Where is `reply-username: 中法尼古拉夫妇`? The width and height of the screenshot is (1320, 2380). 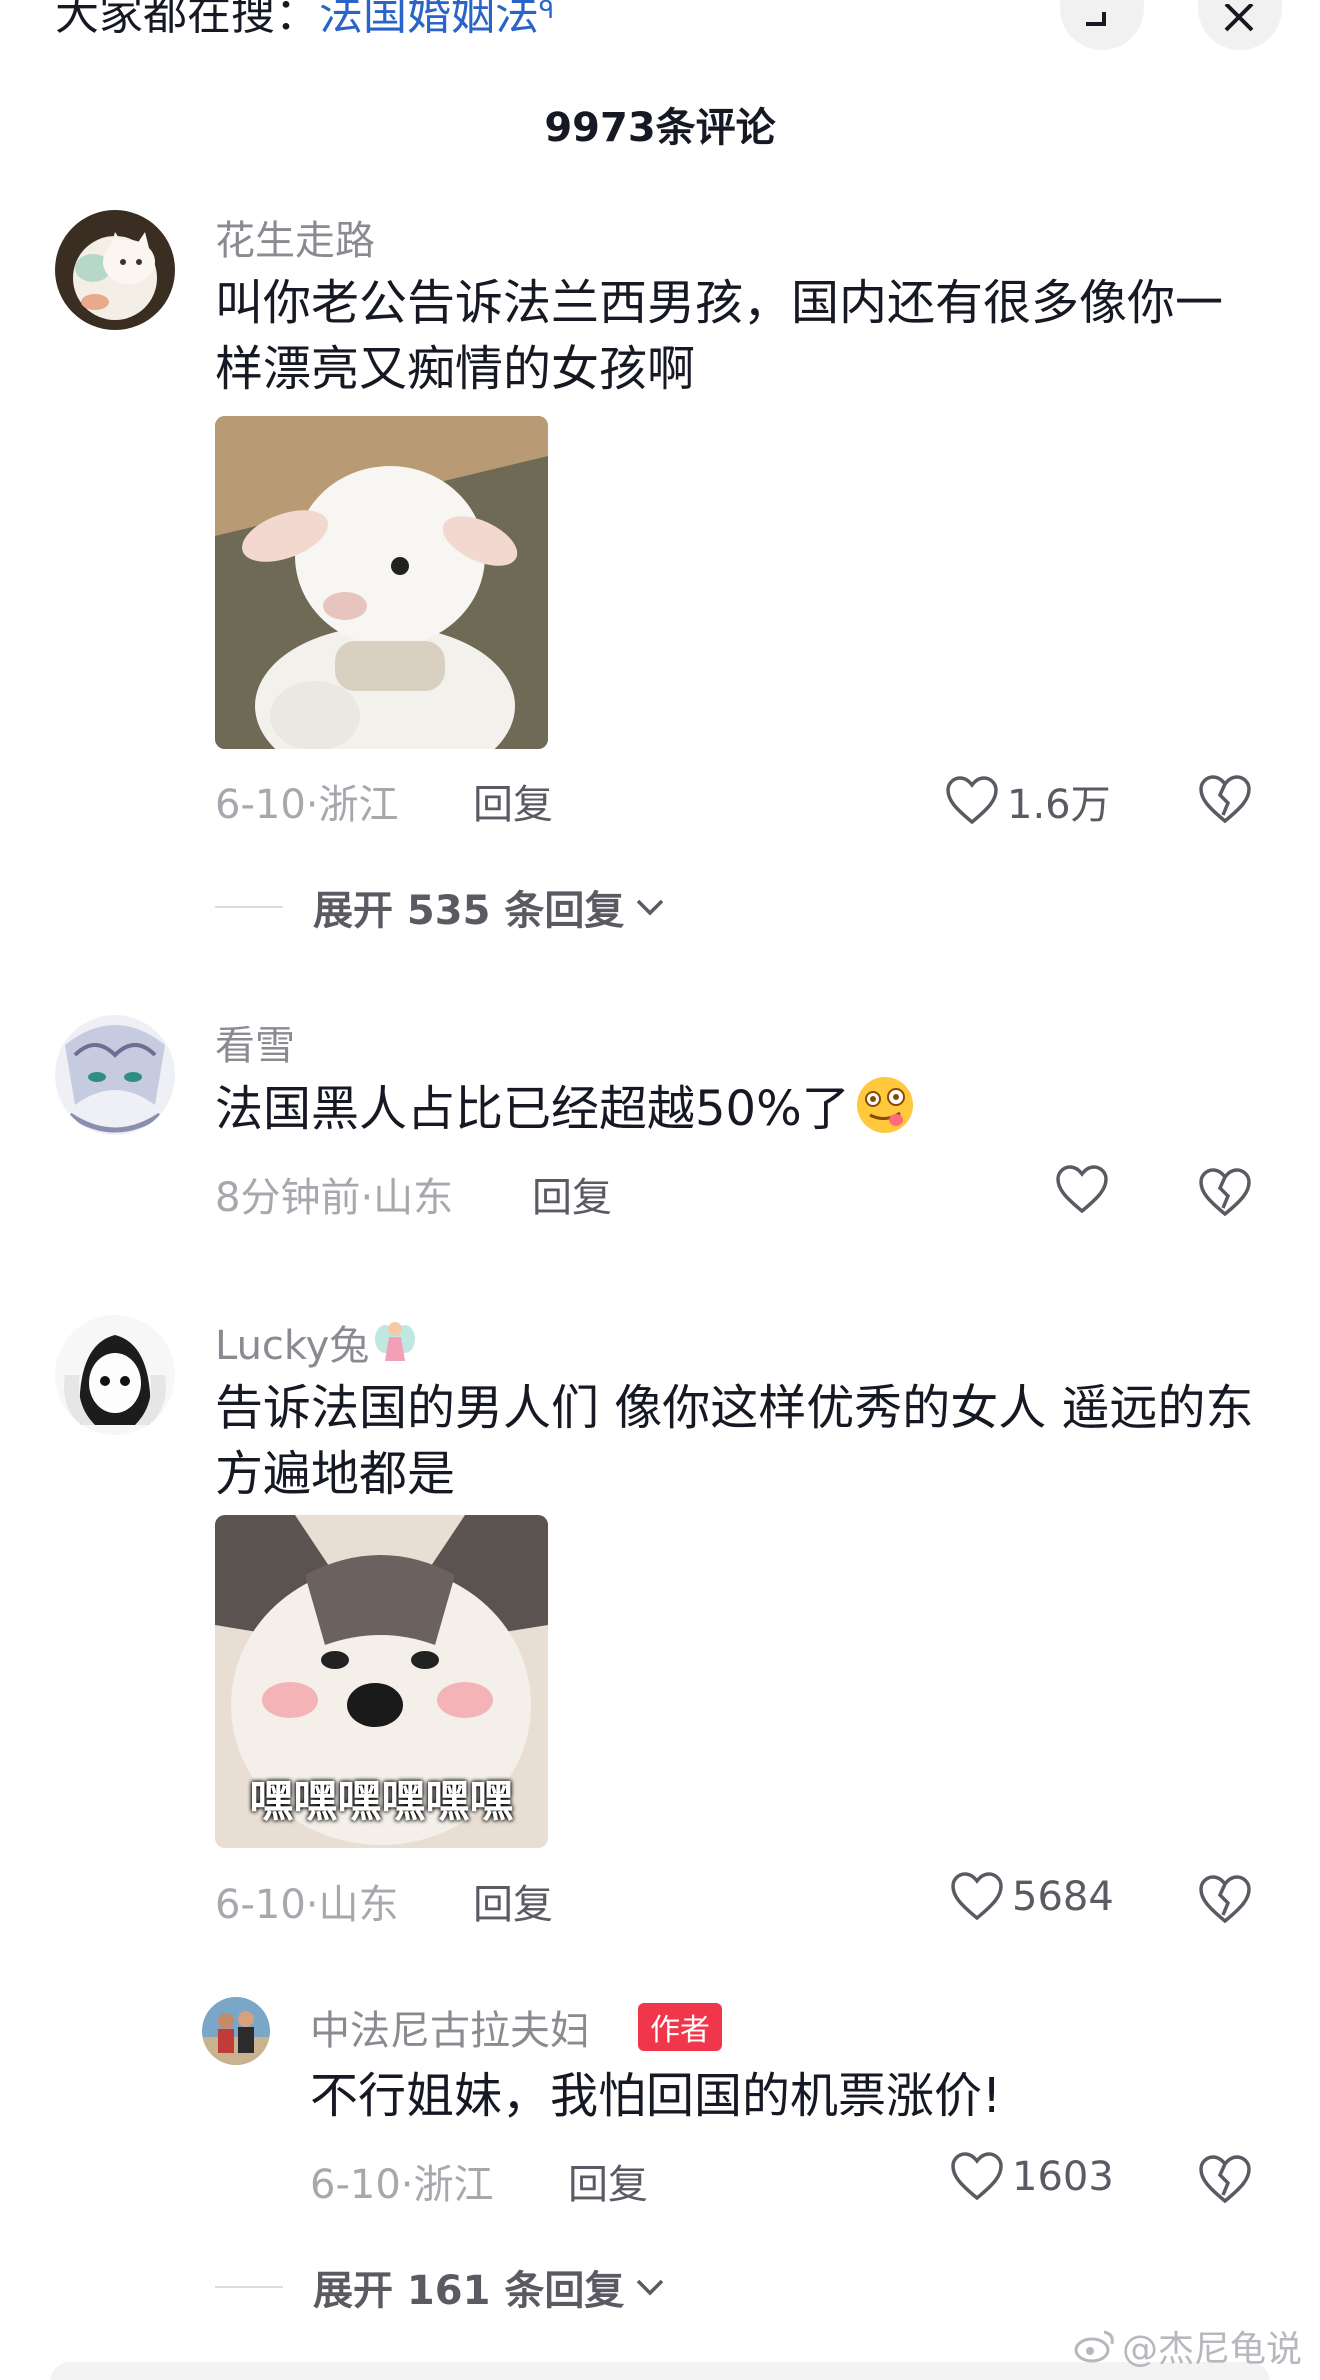
reply-username: 中法尼古拉夫妇 is located at coordinates (450, 2027).